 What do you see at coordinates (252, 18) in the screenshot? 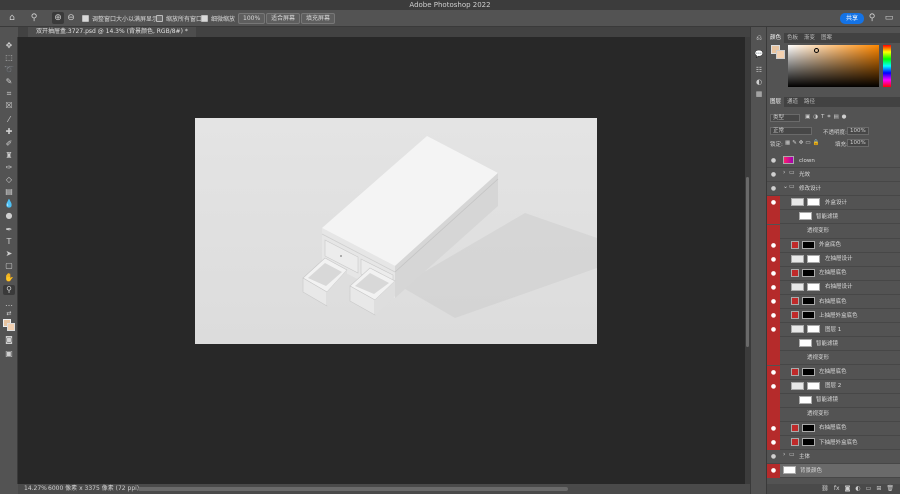
I see `zoom-100-button: 100%` at bounding box center [252, 18].